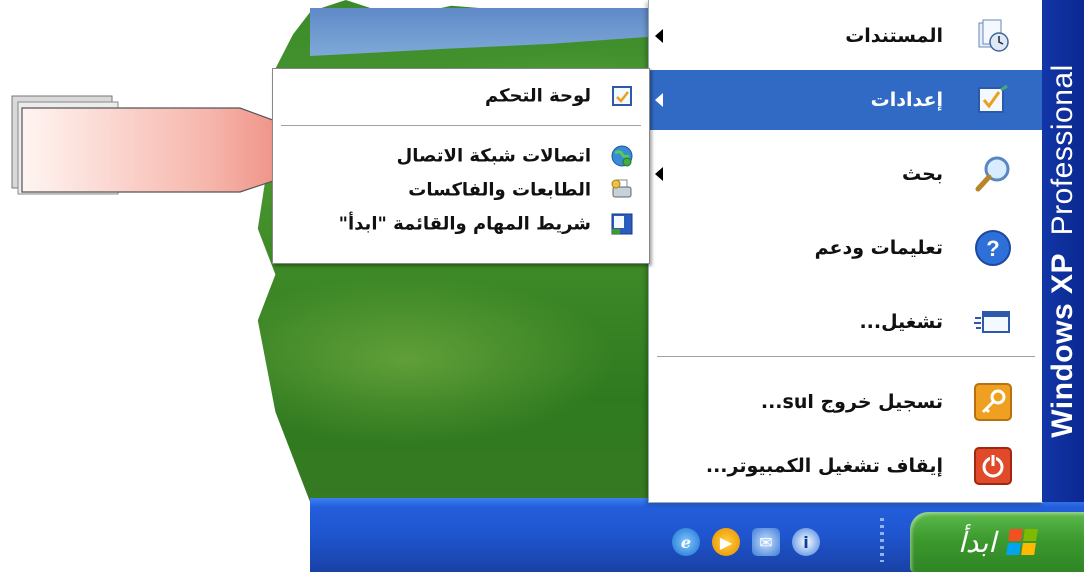  I want to click on search-icon, so click(993, 174).